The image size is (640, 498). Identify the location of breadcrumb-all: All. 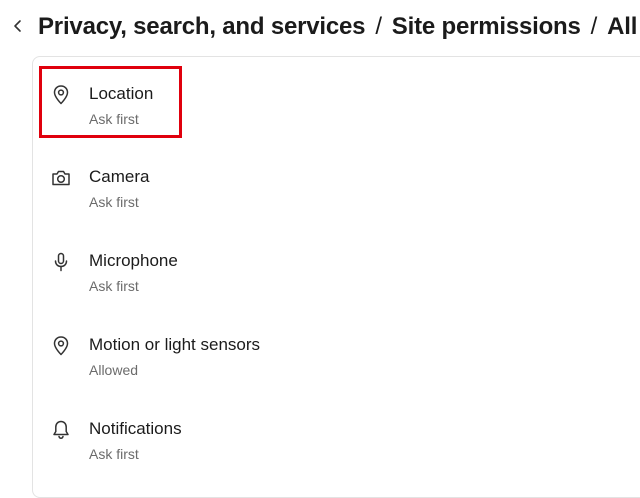
(622, 26).